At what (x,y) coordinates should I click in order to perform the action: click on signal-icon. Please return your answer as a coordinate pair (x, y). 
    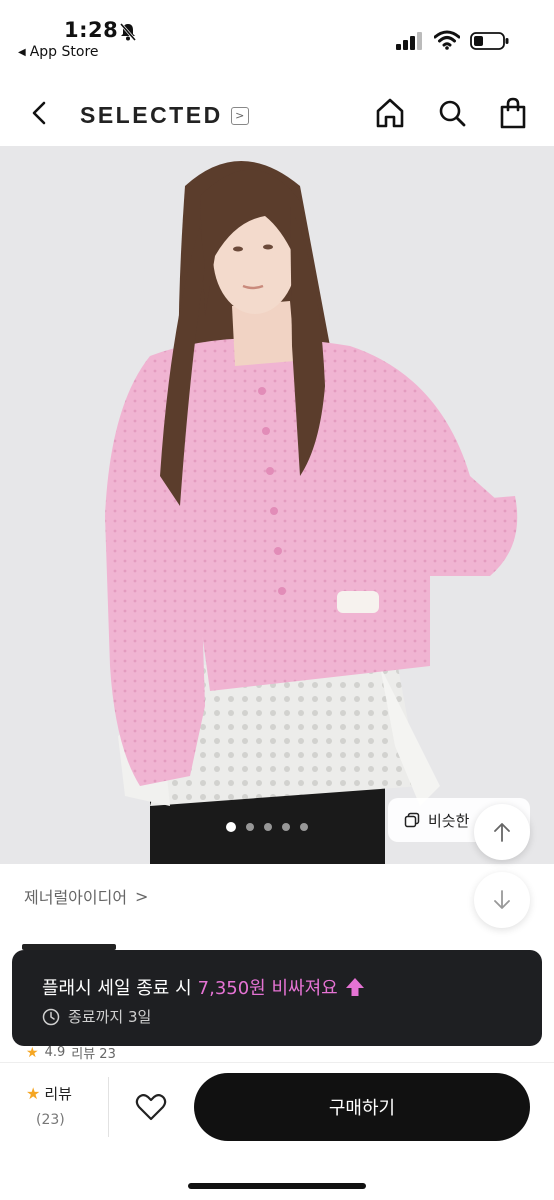
    Looking at the image, I should click on (409, 41).